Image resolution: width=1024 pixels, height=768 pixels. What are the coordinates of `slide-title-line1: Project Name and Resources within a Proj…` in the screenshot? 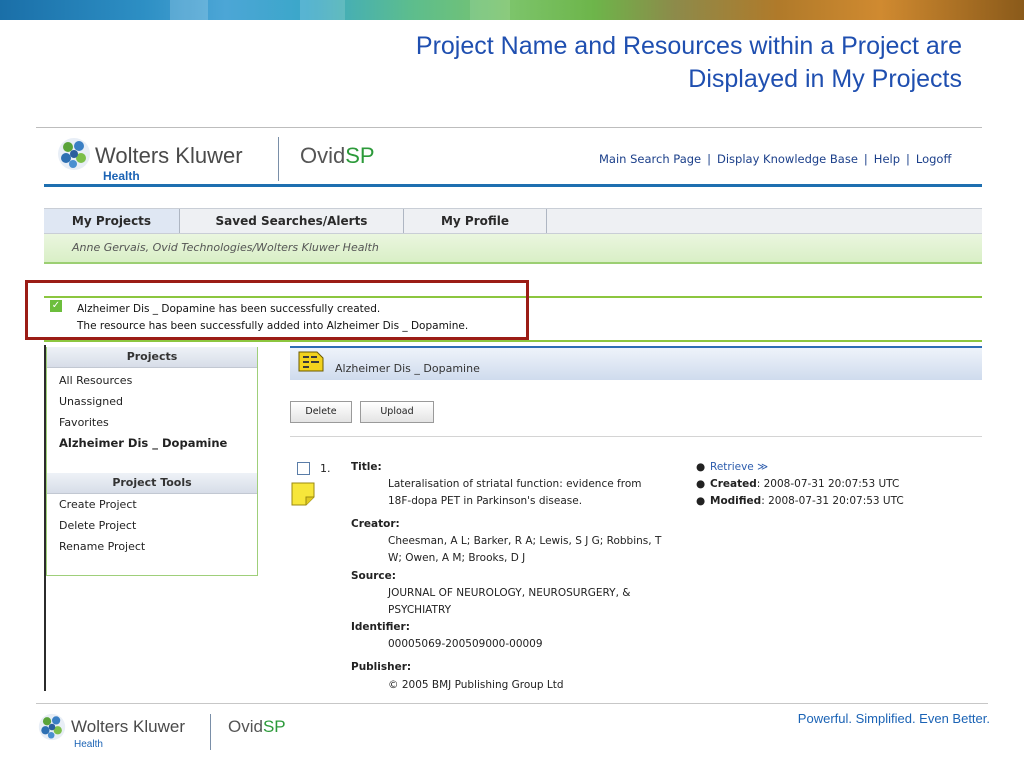 It's located at (688, 46).